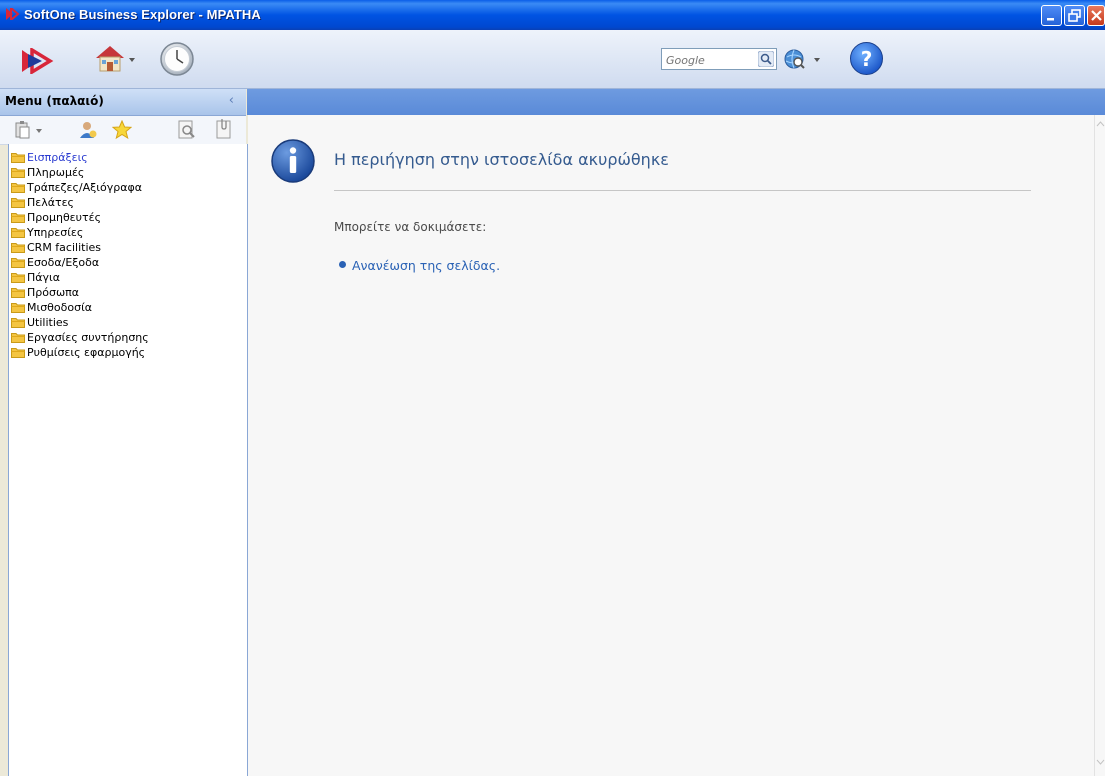 The width and height of the screenshot is (1105, 776). What do you see at coordinates (128, 292) in the screenshot?
I see `tree-item: Πρόσωπα` at bounding box center [128, 292].